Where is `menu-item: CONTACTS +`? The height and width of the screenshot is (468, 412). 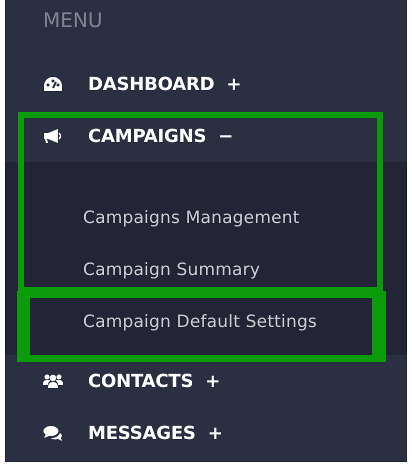 menu-item: CONTACTS + is located at coordinates (206, 381).